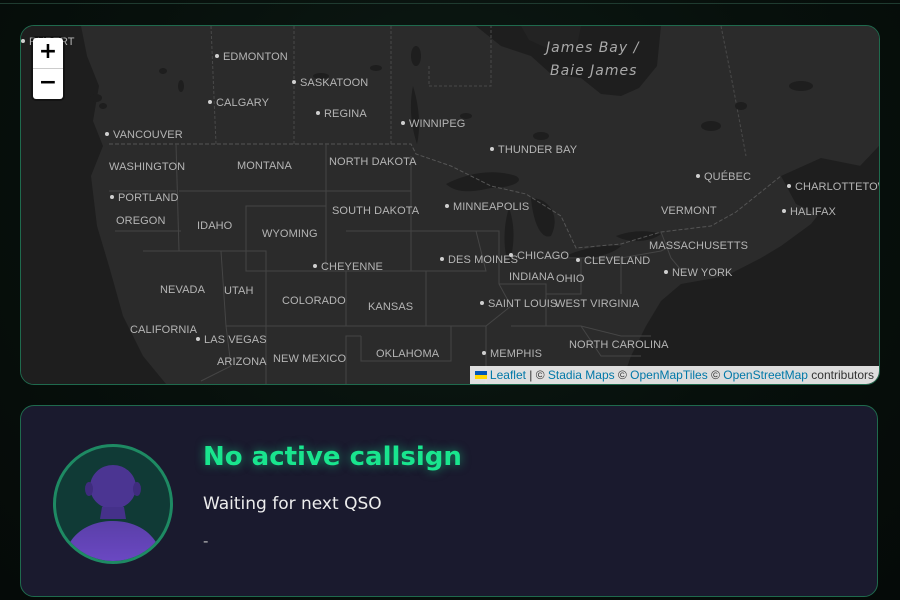 The image size is (900, 600). I want to click on map-label-quebec: QUÉBEC, so click(723, 177).